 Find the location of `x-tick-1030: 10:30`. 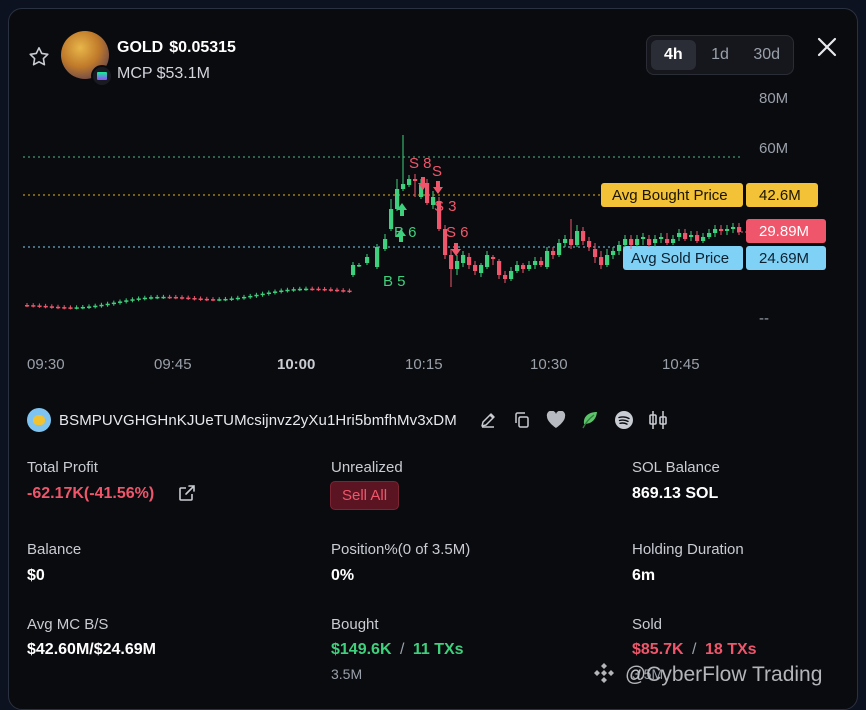

x-tick-1030: 10:30 is located at coordinates (549, 364).